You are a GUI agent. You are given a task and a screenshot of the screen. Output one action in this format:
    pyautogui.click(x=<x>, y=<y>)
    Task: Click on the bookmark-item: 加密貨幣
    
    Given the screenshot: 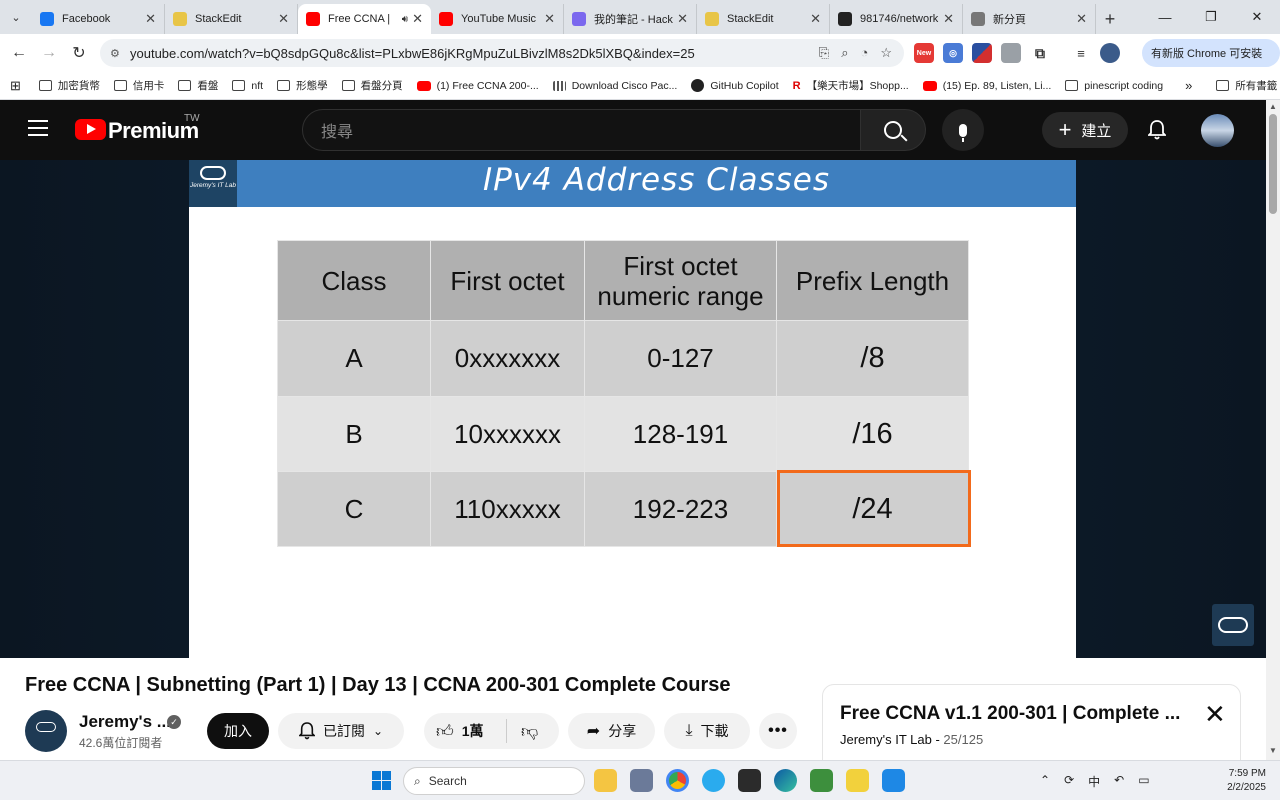 What is the action you would take?
    pyautogui.click(x=69, y=85)
    